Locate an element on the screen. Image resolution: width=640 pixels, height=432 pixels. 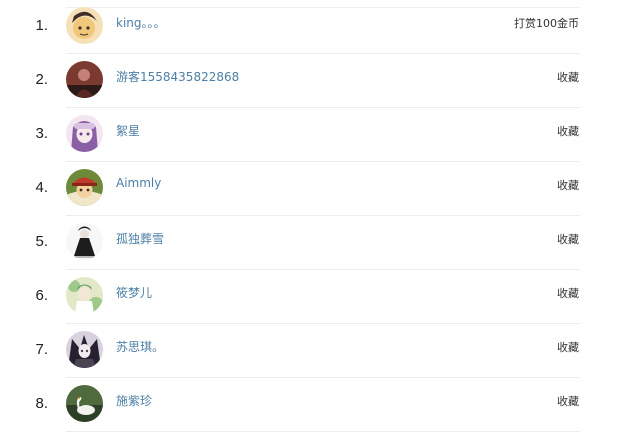
list-item: 1. king。。。 打赏100金币 is located at coordinates (320, 27).